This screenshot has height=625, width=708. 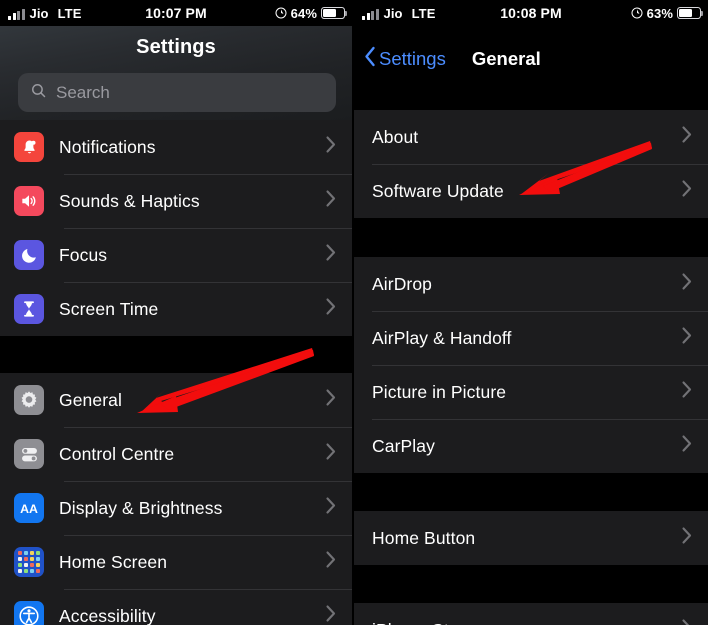 What do you see at coordinates (531, 191) in the screenshot?
I see `general-row-software-update: Software Update` at bounding box center [531, 191].